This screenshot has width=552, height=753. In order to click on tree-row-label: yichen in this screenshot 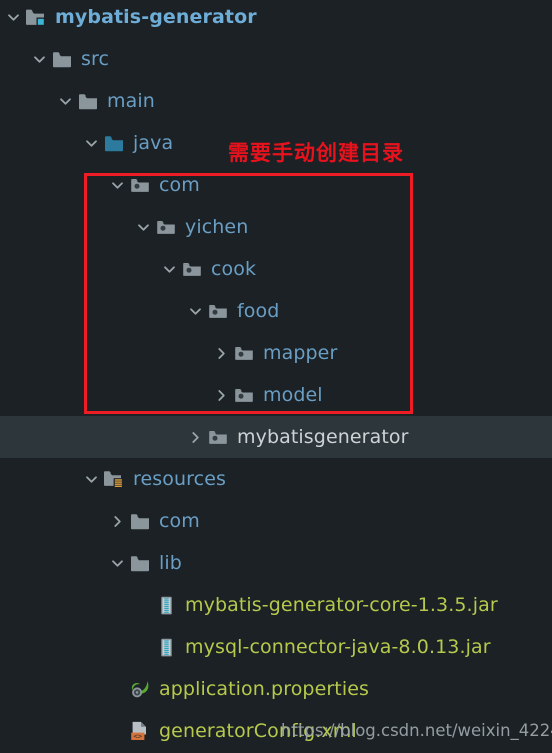, I will do `click(217, 227)`.